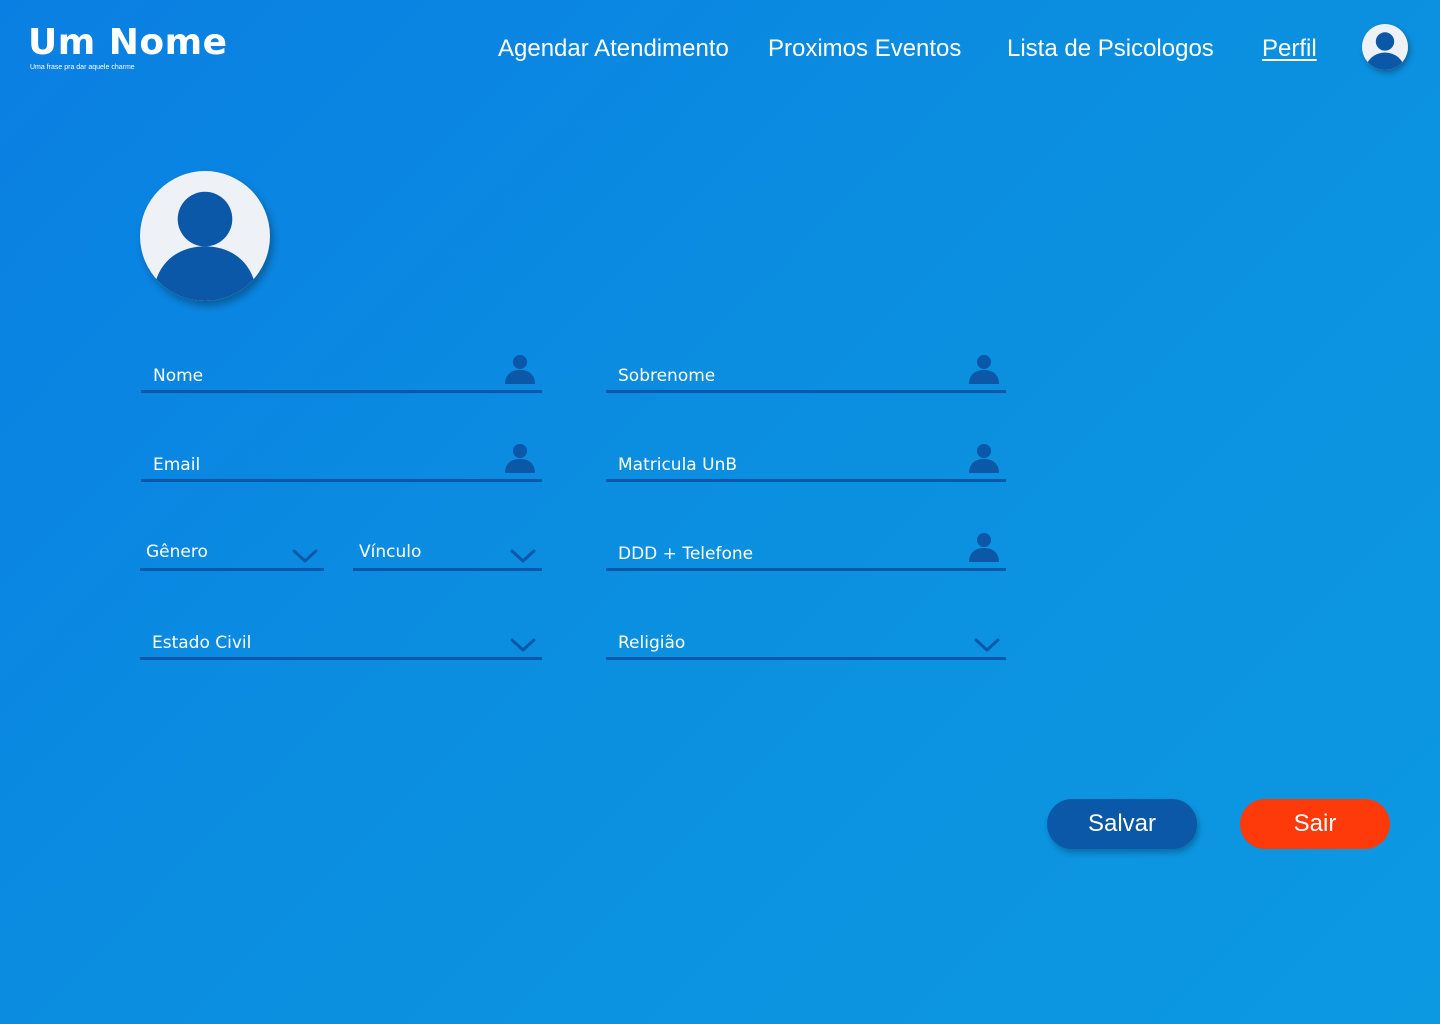  Describe the element at coordinates (1315, 824) in the screenshot. I see `exit-button: Sair` at that location.